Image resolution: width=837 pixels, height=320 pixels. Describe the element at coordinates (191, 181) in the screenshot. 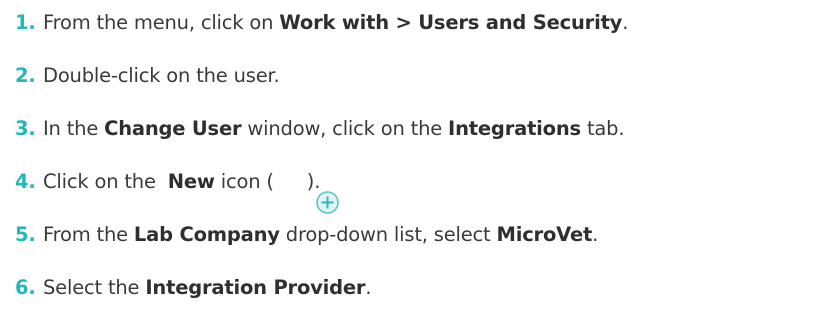

I see `icon-name: New` at that location.